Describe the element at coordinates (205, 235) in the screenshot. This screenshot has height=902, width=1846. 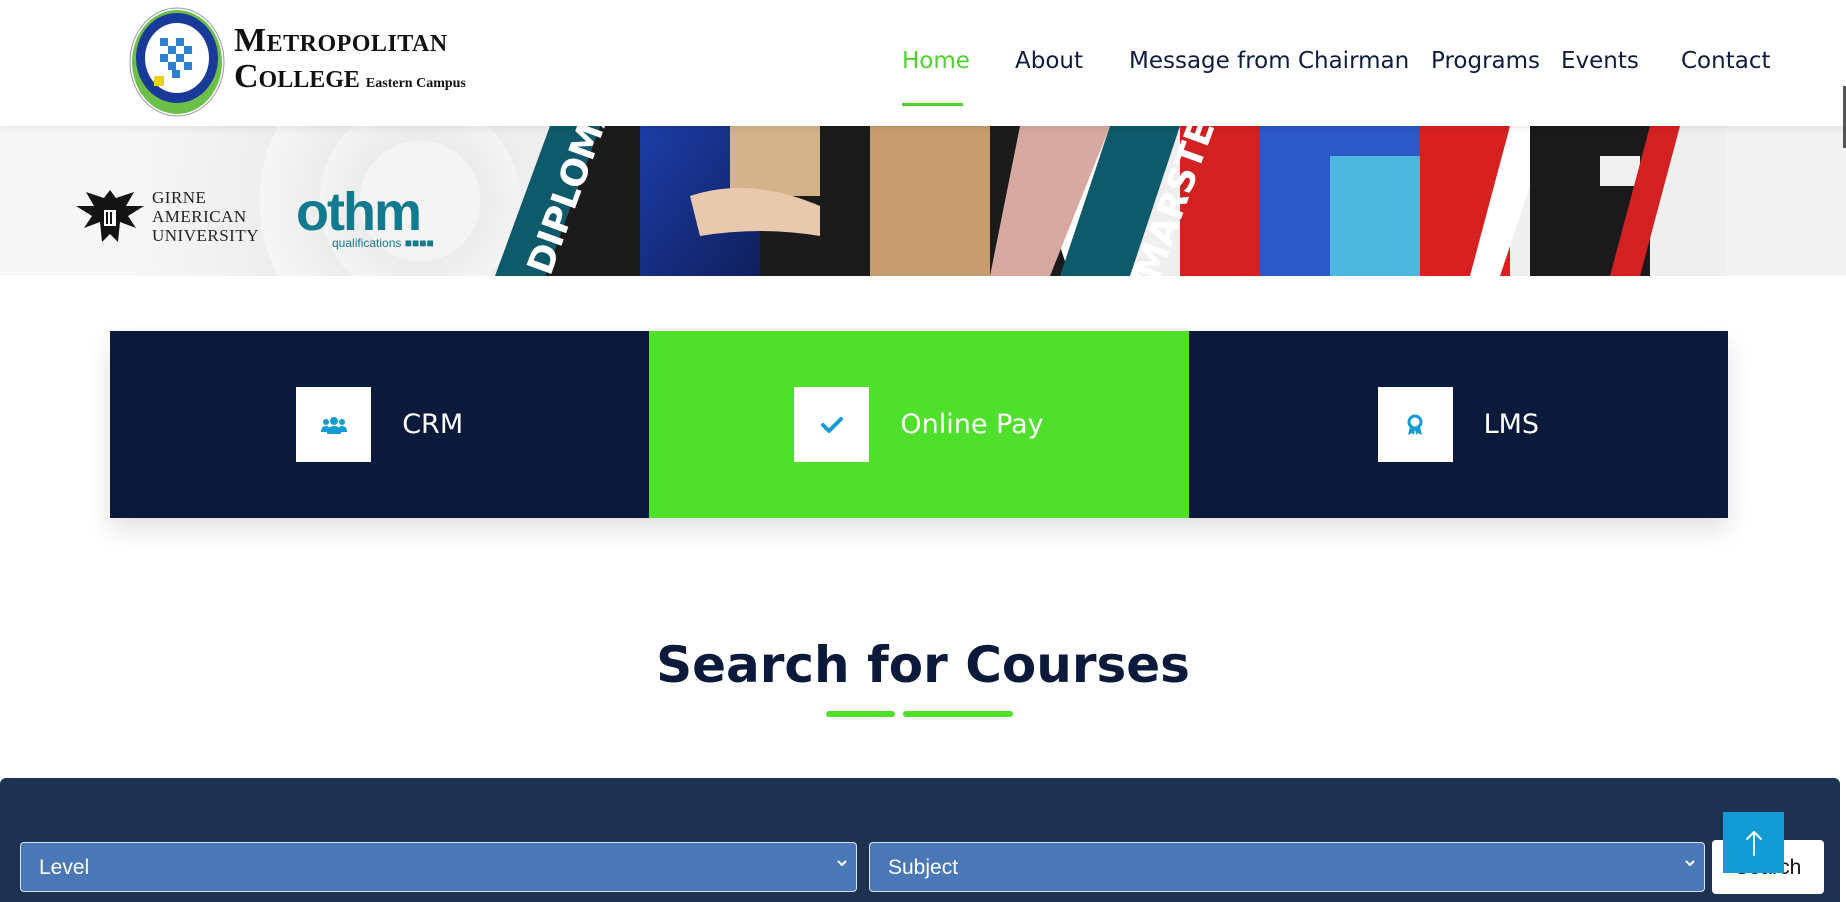
I see `gau-line3: UNIVERSITY` at that location.